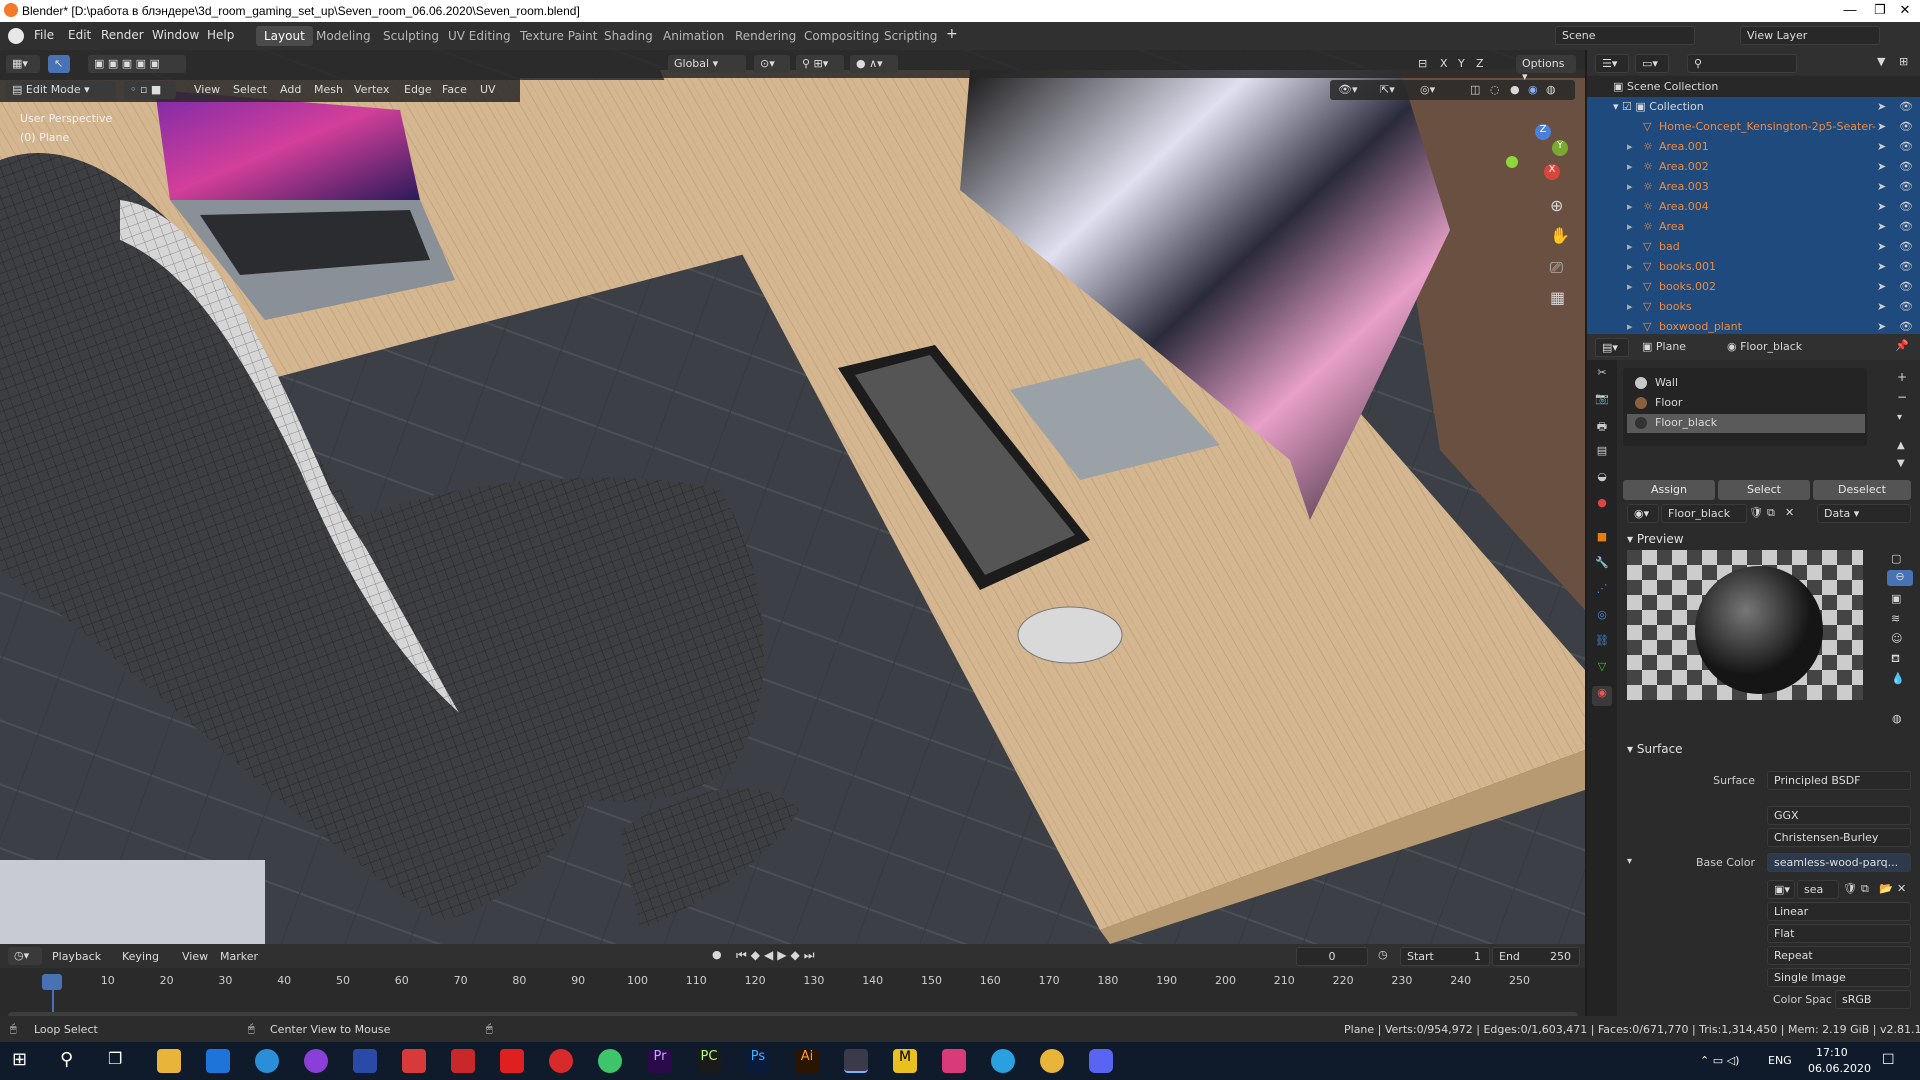 This screenshot has height=1080, width=1920. What do you see at coordinates (72, 1061) in the screenshot?
I see `search-icon: ⚲` at bounding box center [72, 1061].